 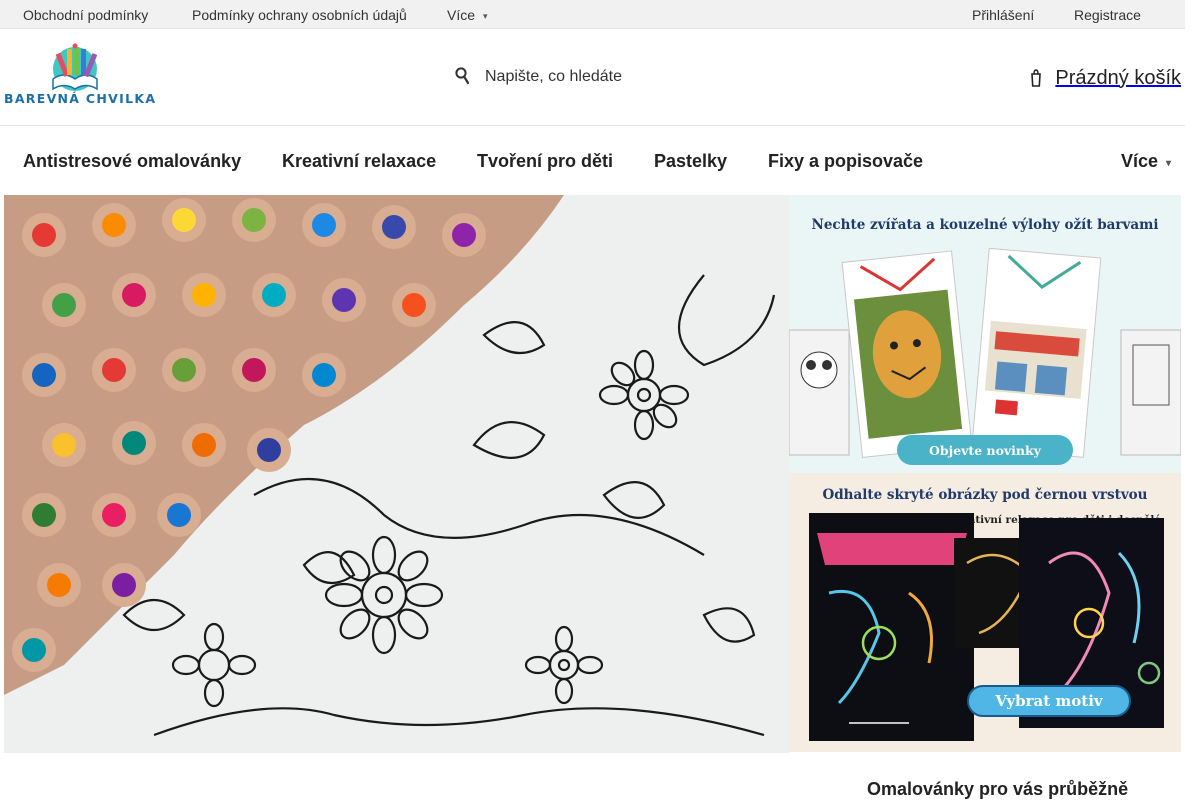 What do you see at coordinates (1139, 161) in the screenshot?
I see `nav-more-label: Více` at bounding box center [1139, 161].